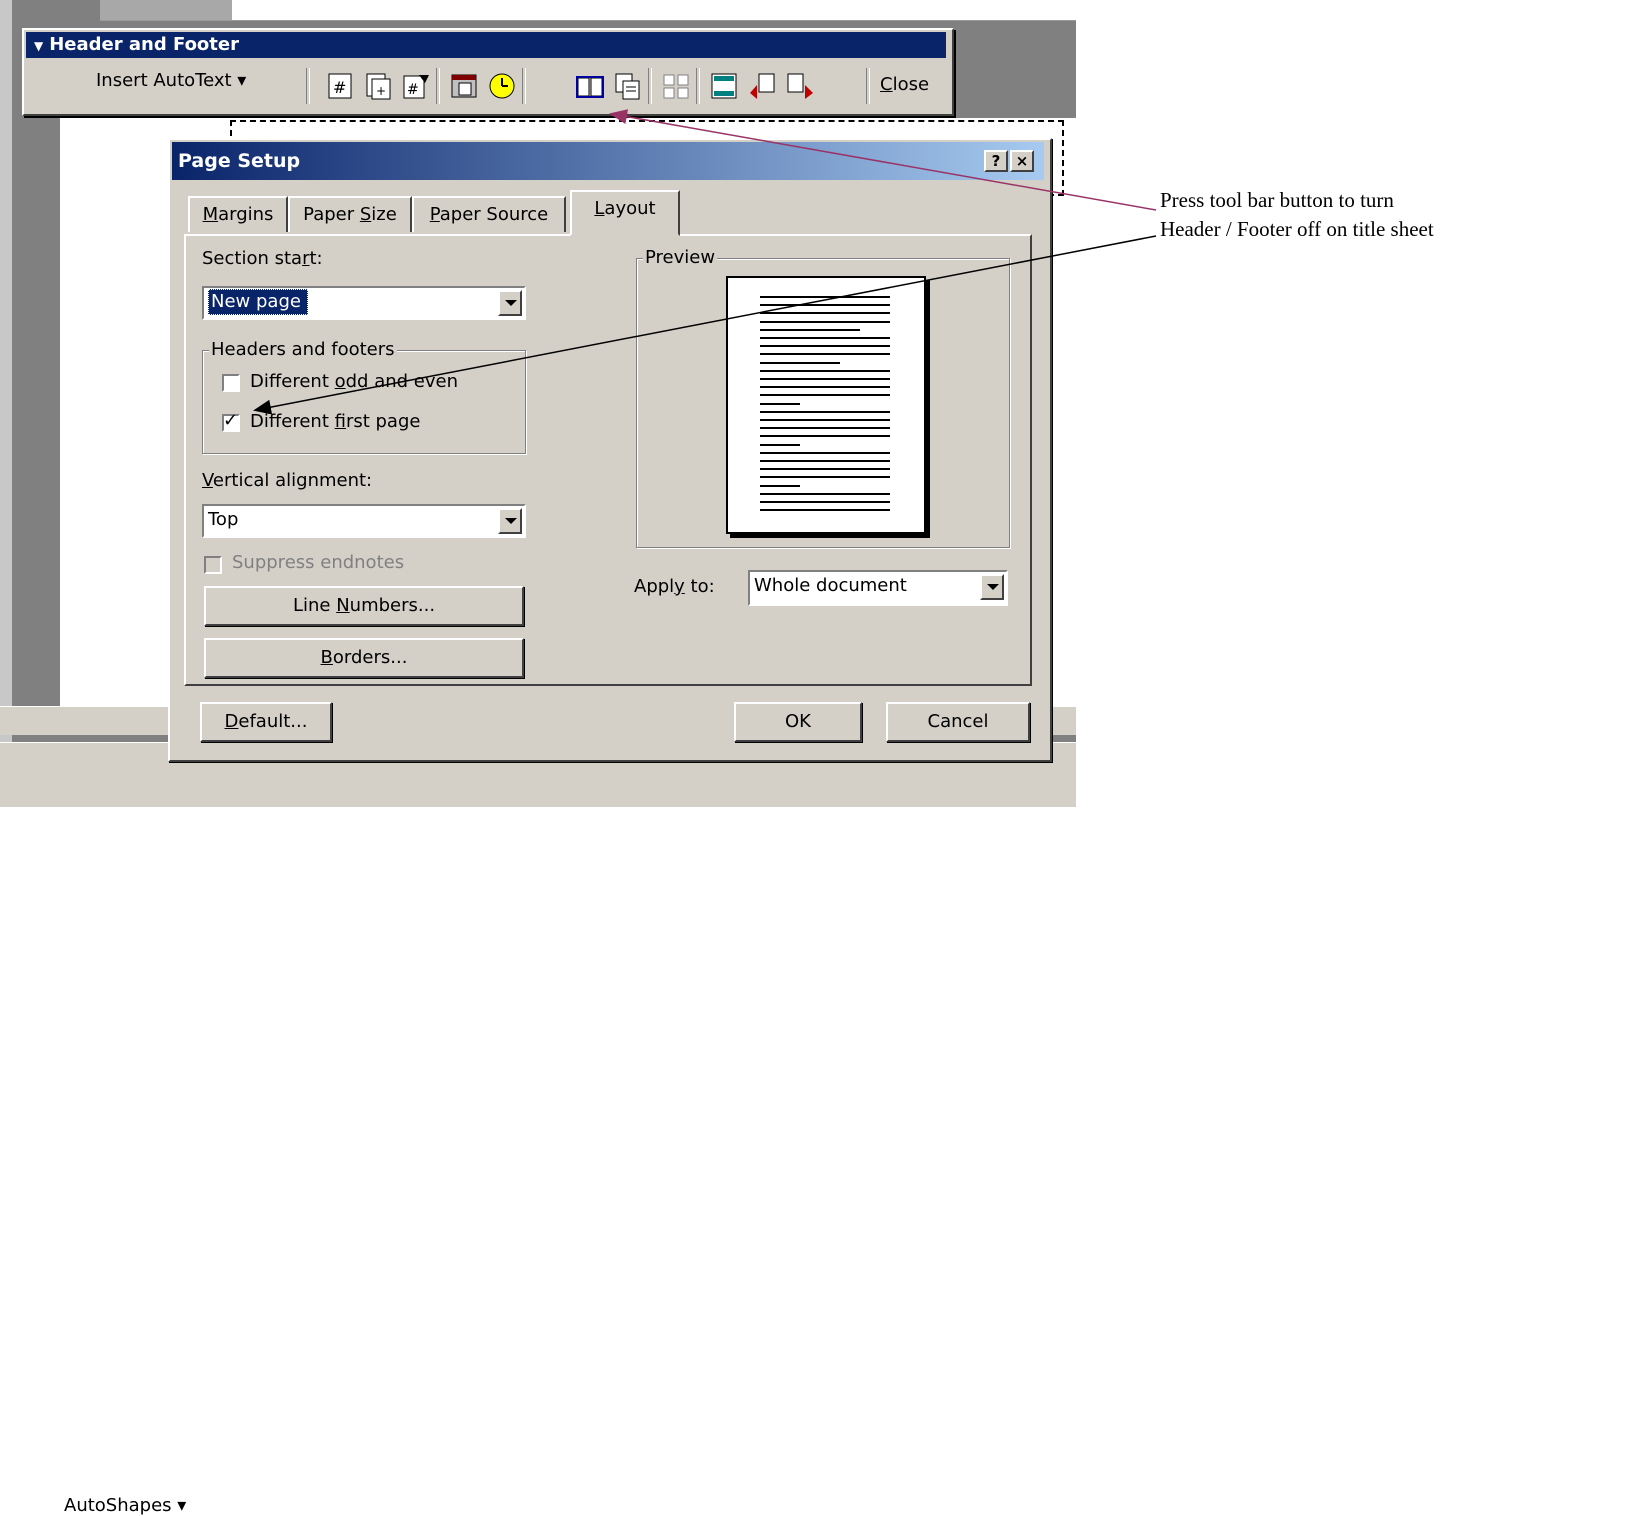 The image size is (1646, 1516). What do you see at coordinates (883, 160) in the screenshot?
I see `maroon-arrow` at bounding box center [883, 160].